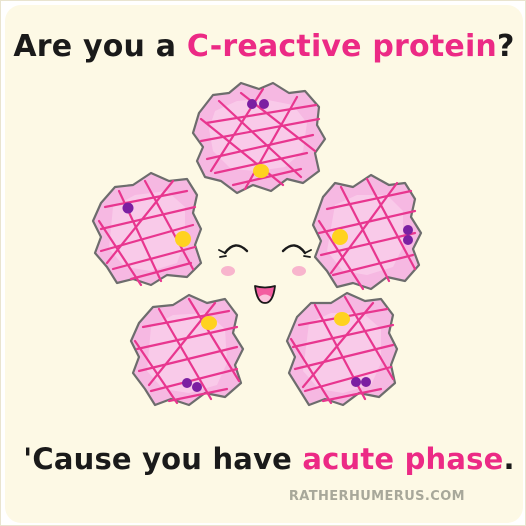 This screenshot has height=526, width=526. I want to click on headline-punchline-lead: 'Cause you have, so click(158, 459).